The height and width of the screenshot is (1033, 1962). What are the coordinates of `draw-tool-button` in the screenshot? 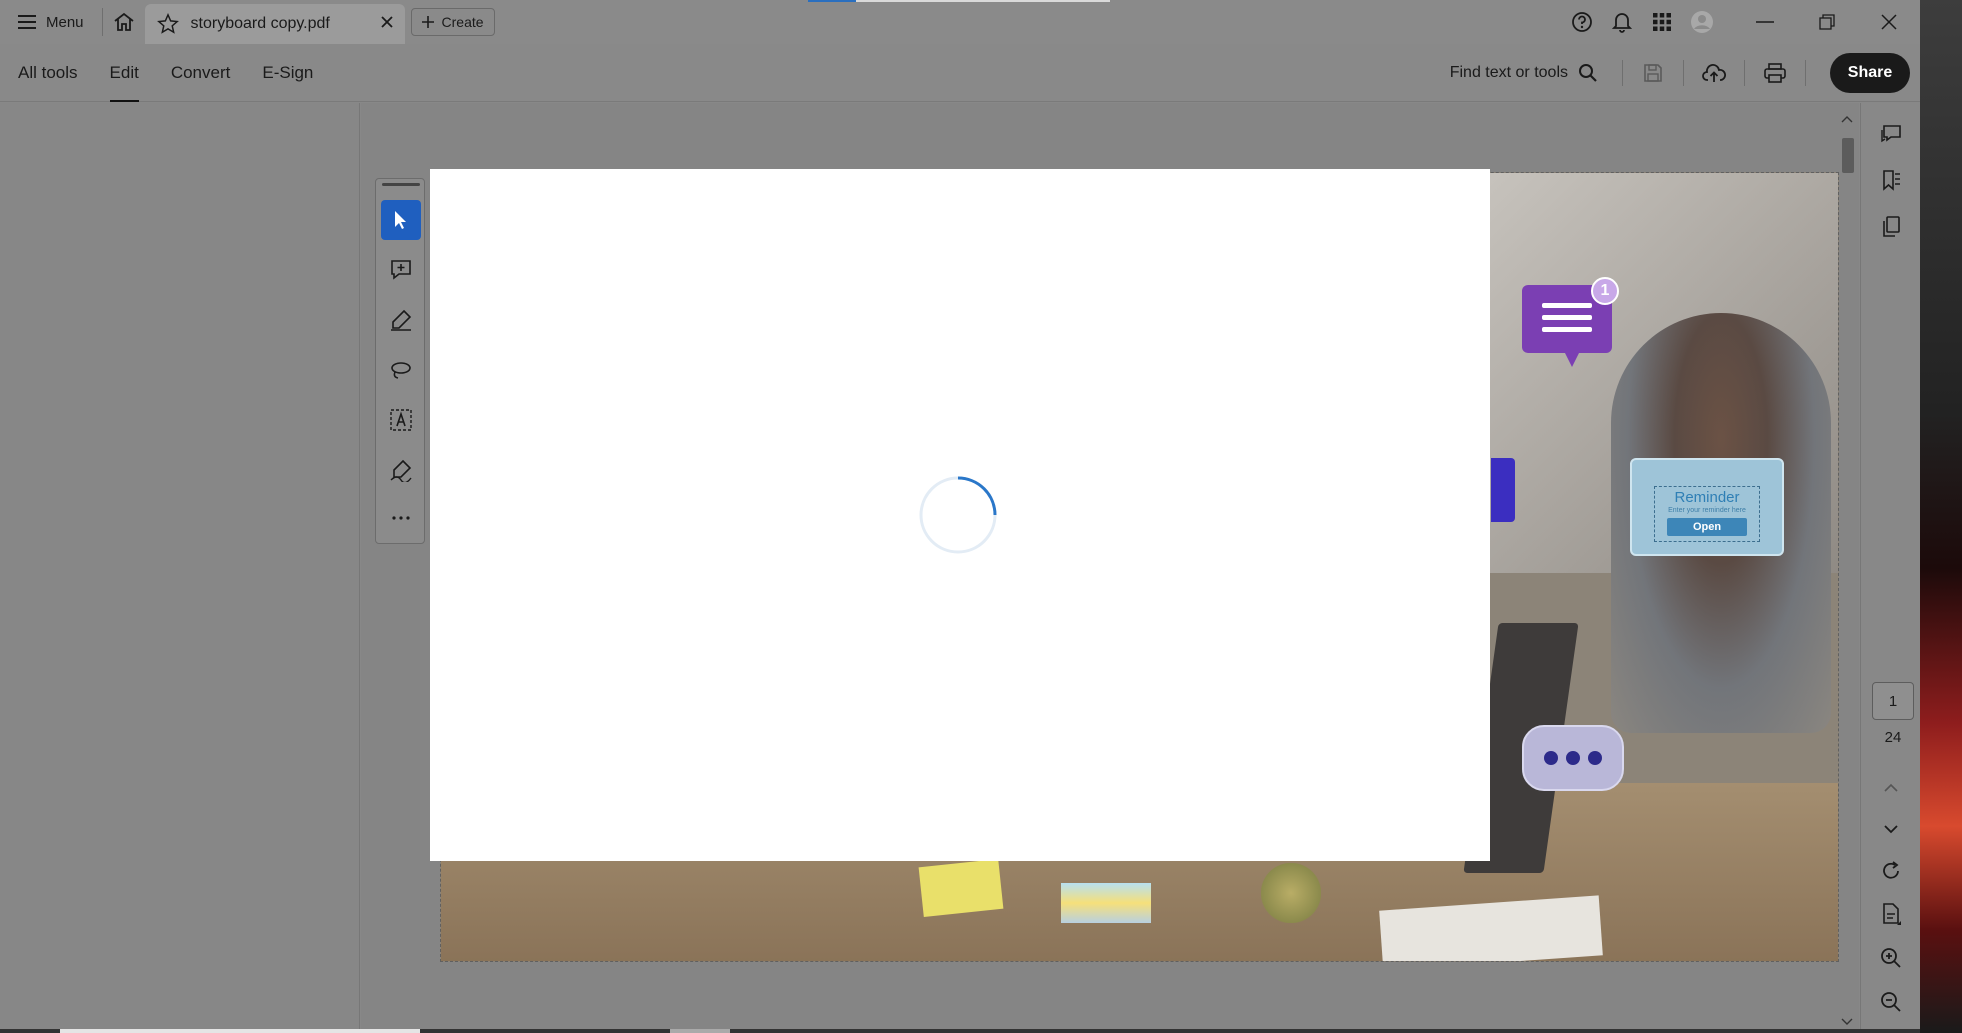 It's located at (401, 370).